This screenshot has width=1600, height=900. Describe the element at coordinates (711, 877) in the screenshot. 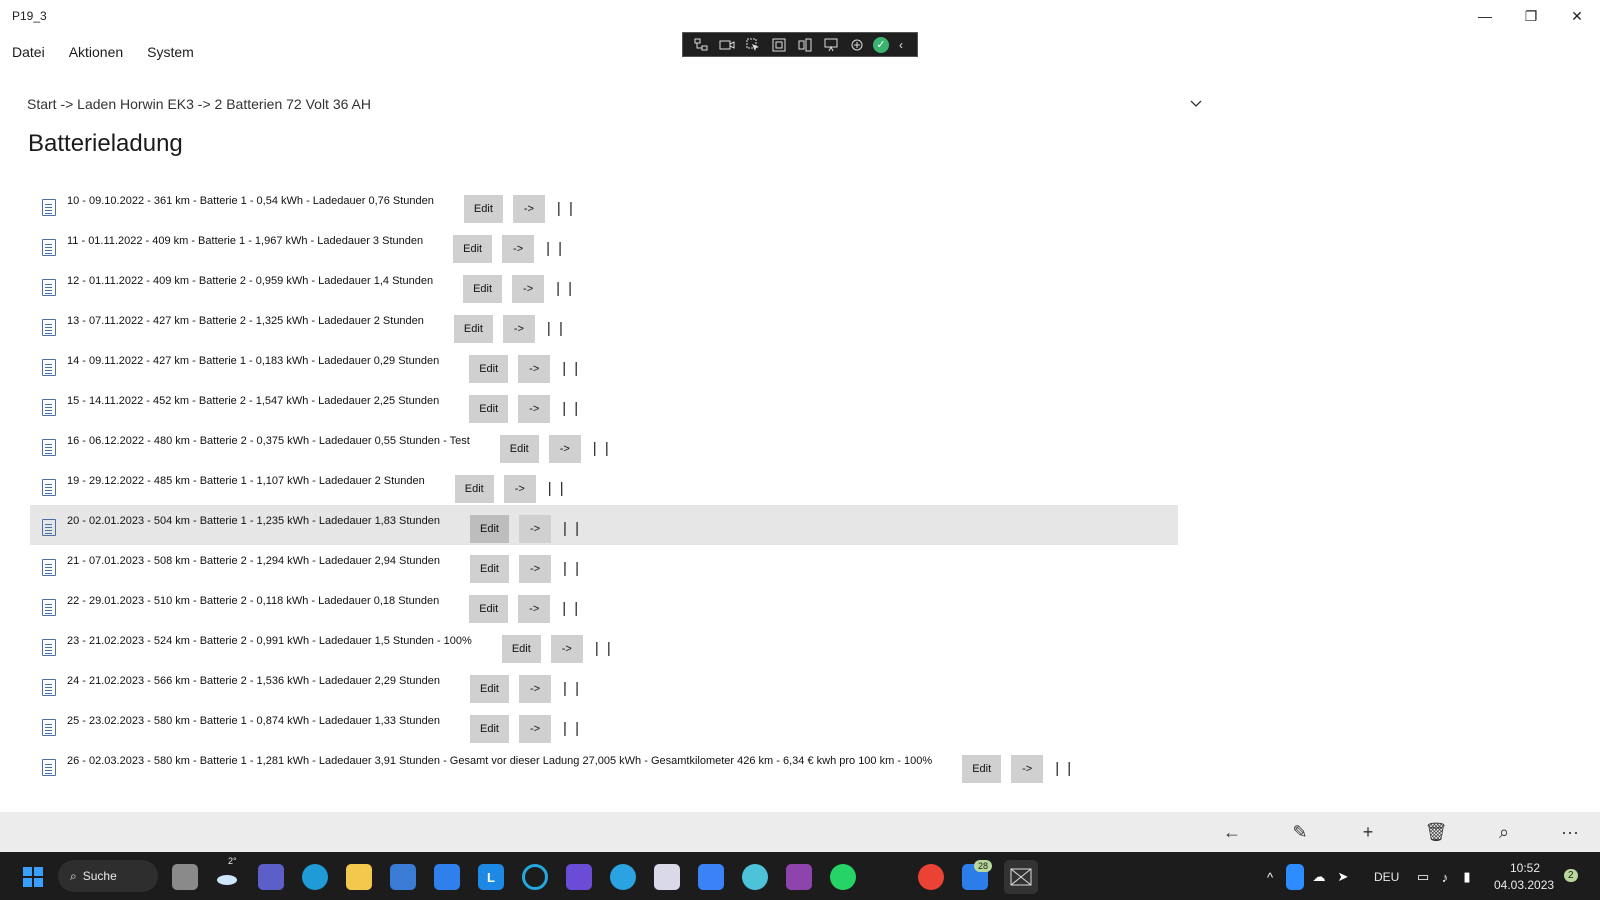

I see `notepad-icon` at that location.